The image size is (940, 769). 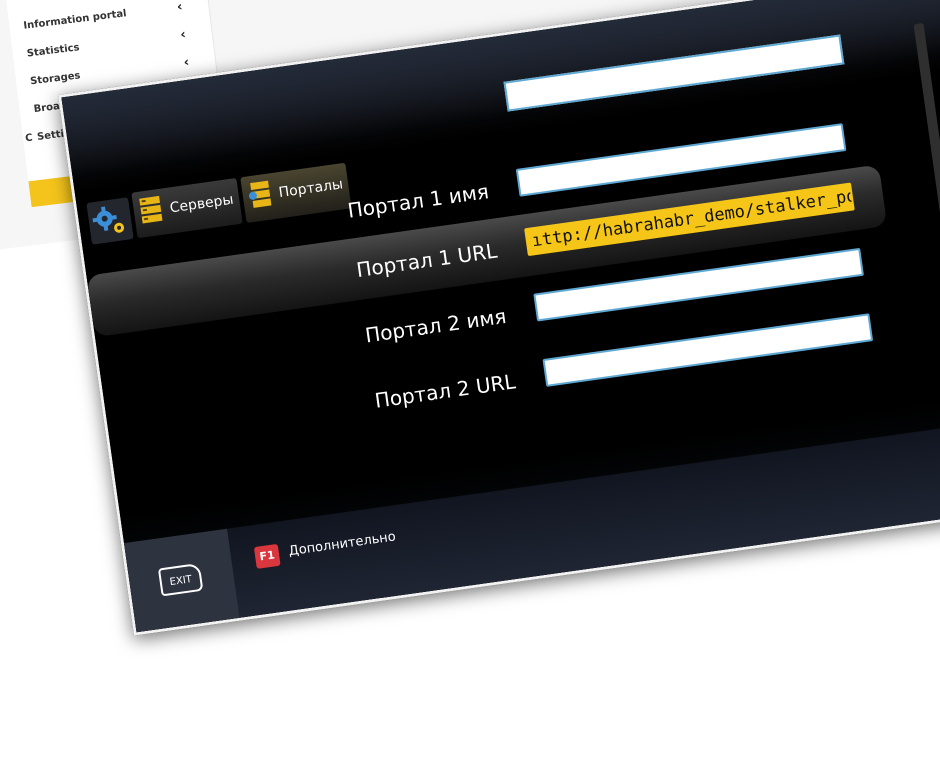 What do you see at coordinates (267, 556) in the screenshot?
I see `f1-key-icon: F1` at bounding box center [267, 556].